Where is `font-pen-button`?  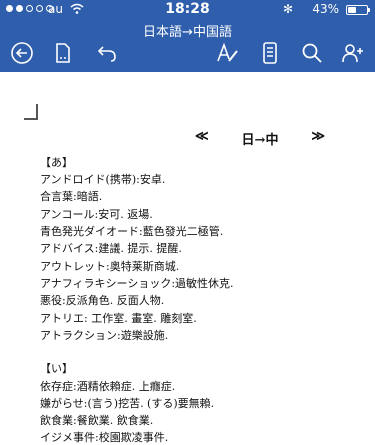
font-pen-button is located at coordinates (227, 53).